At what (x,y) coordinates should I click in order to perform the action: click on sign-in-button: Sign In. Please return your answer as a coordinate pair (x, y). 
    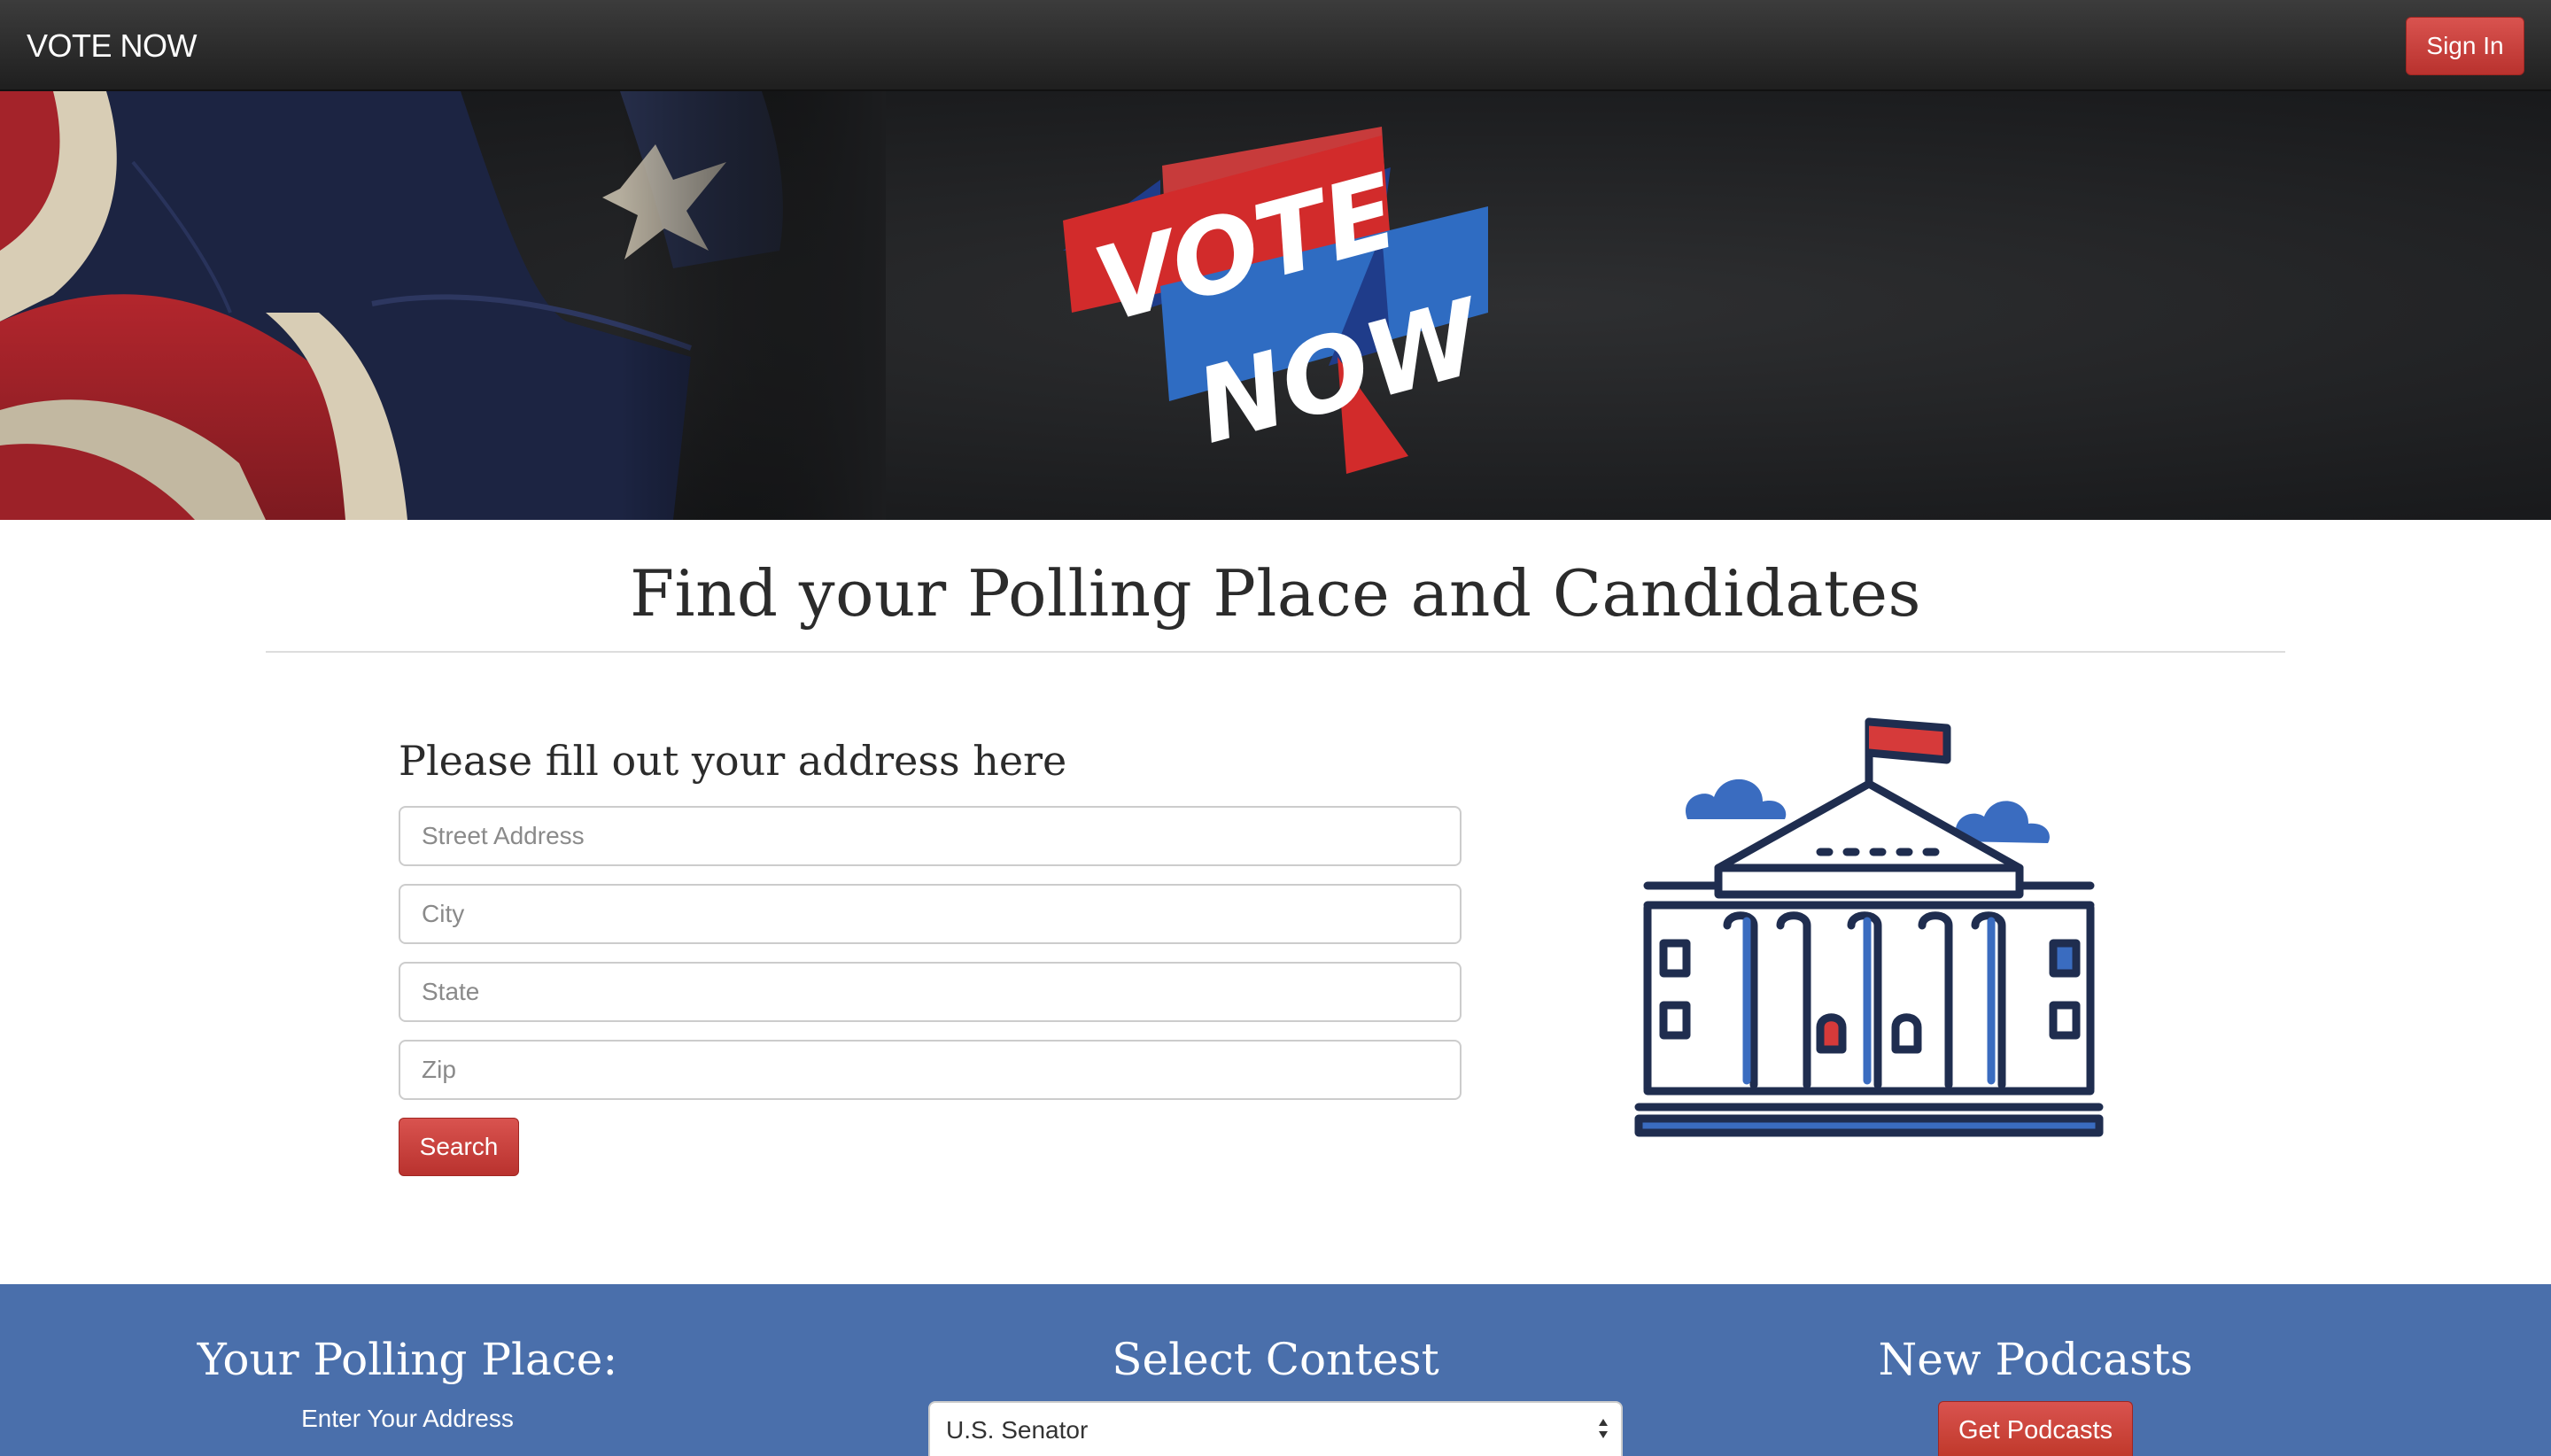
    Looking at the image, I should click on (2465, 46).